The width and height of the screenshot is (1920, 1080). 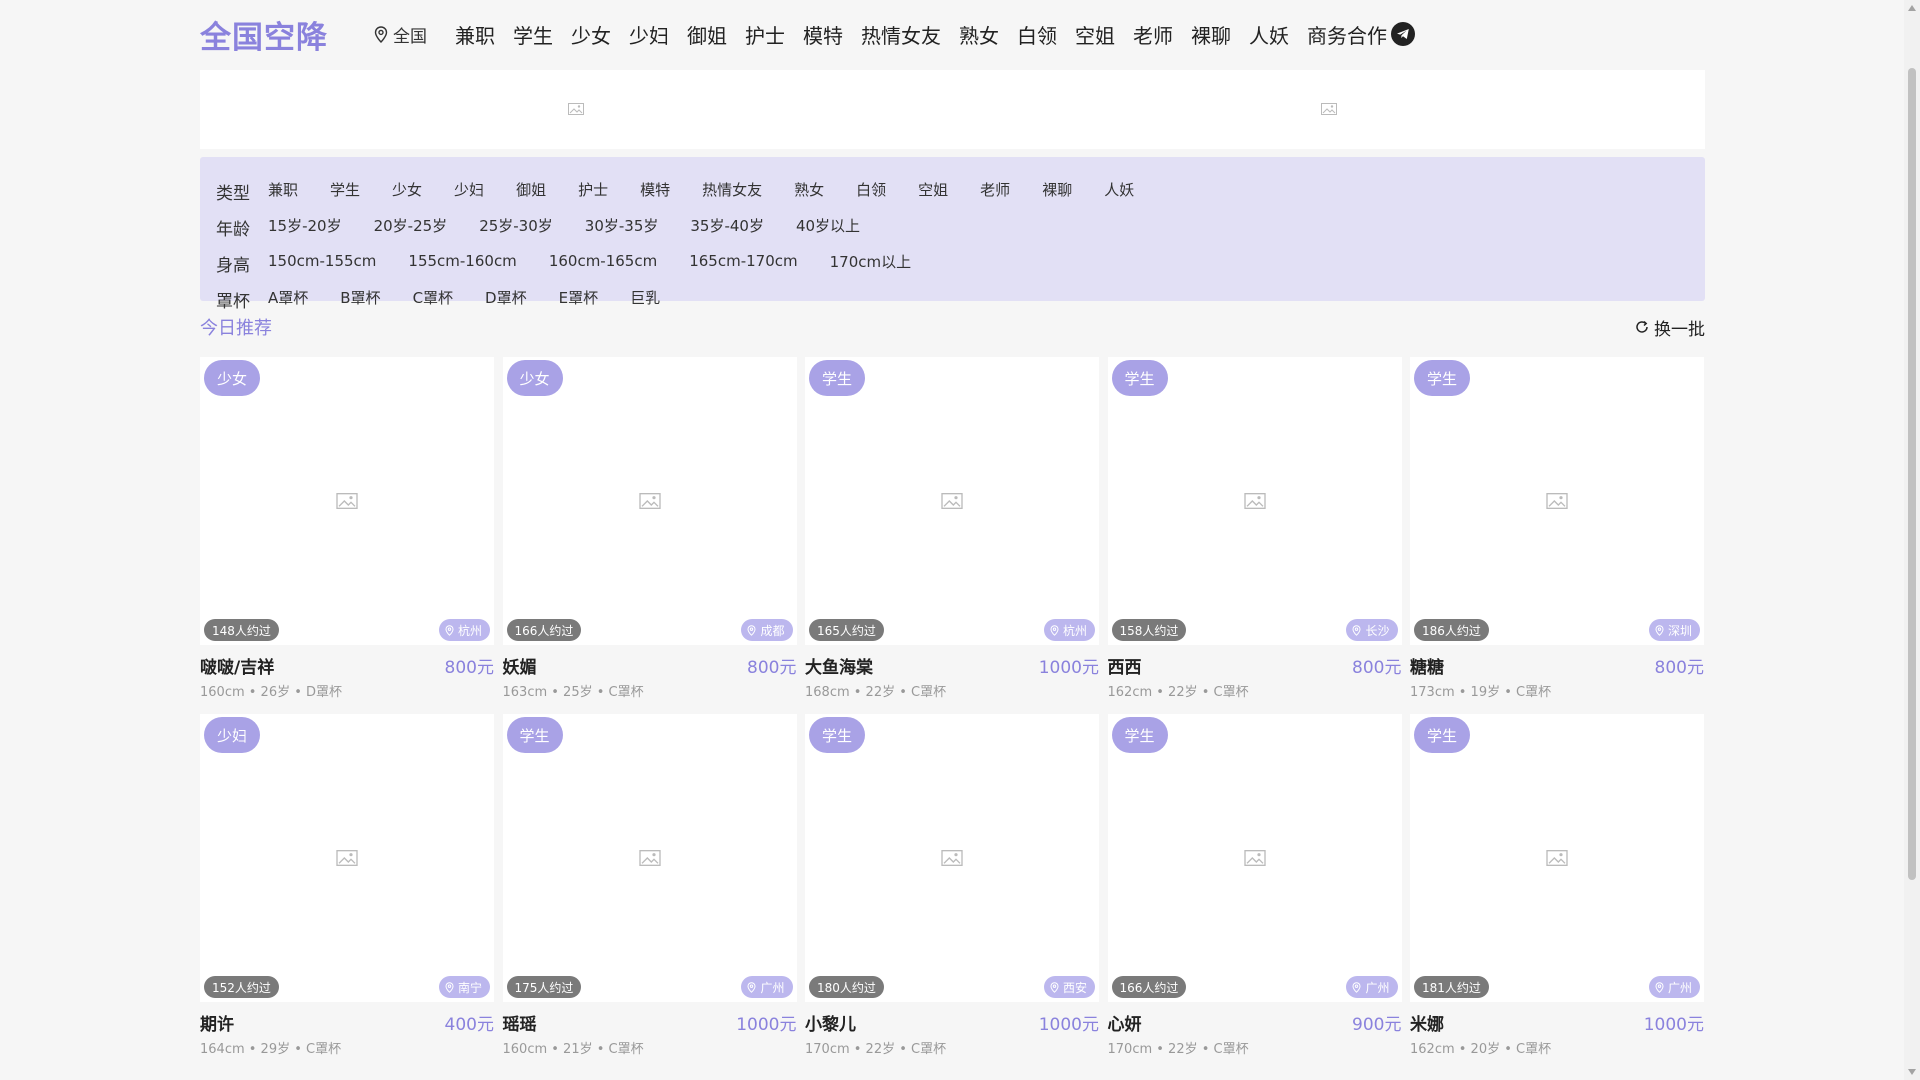 I want to click on site-logo: 全国空降, so click(x=264, y=34).